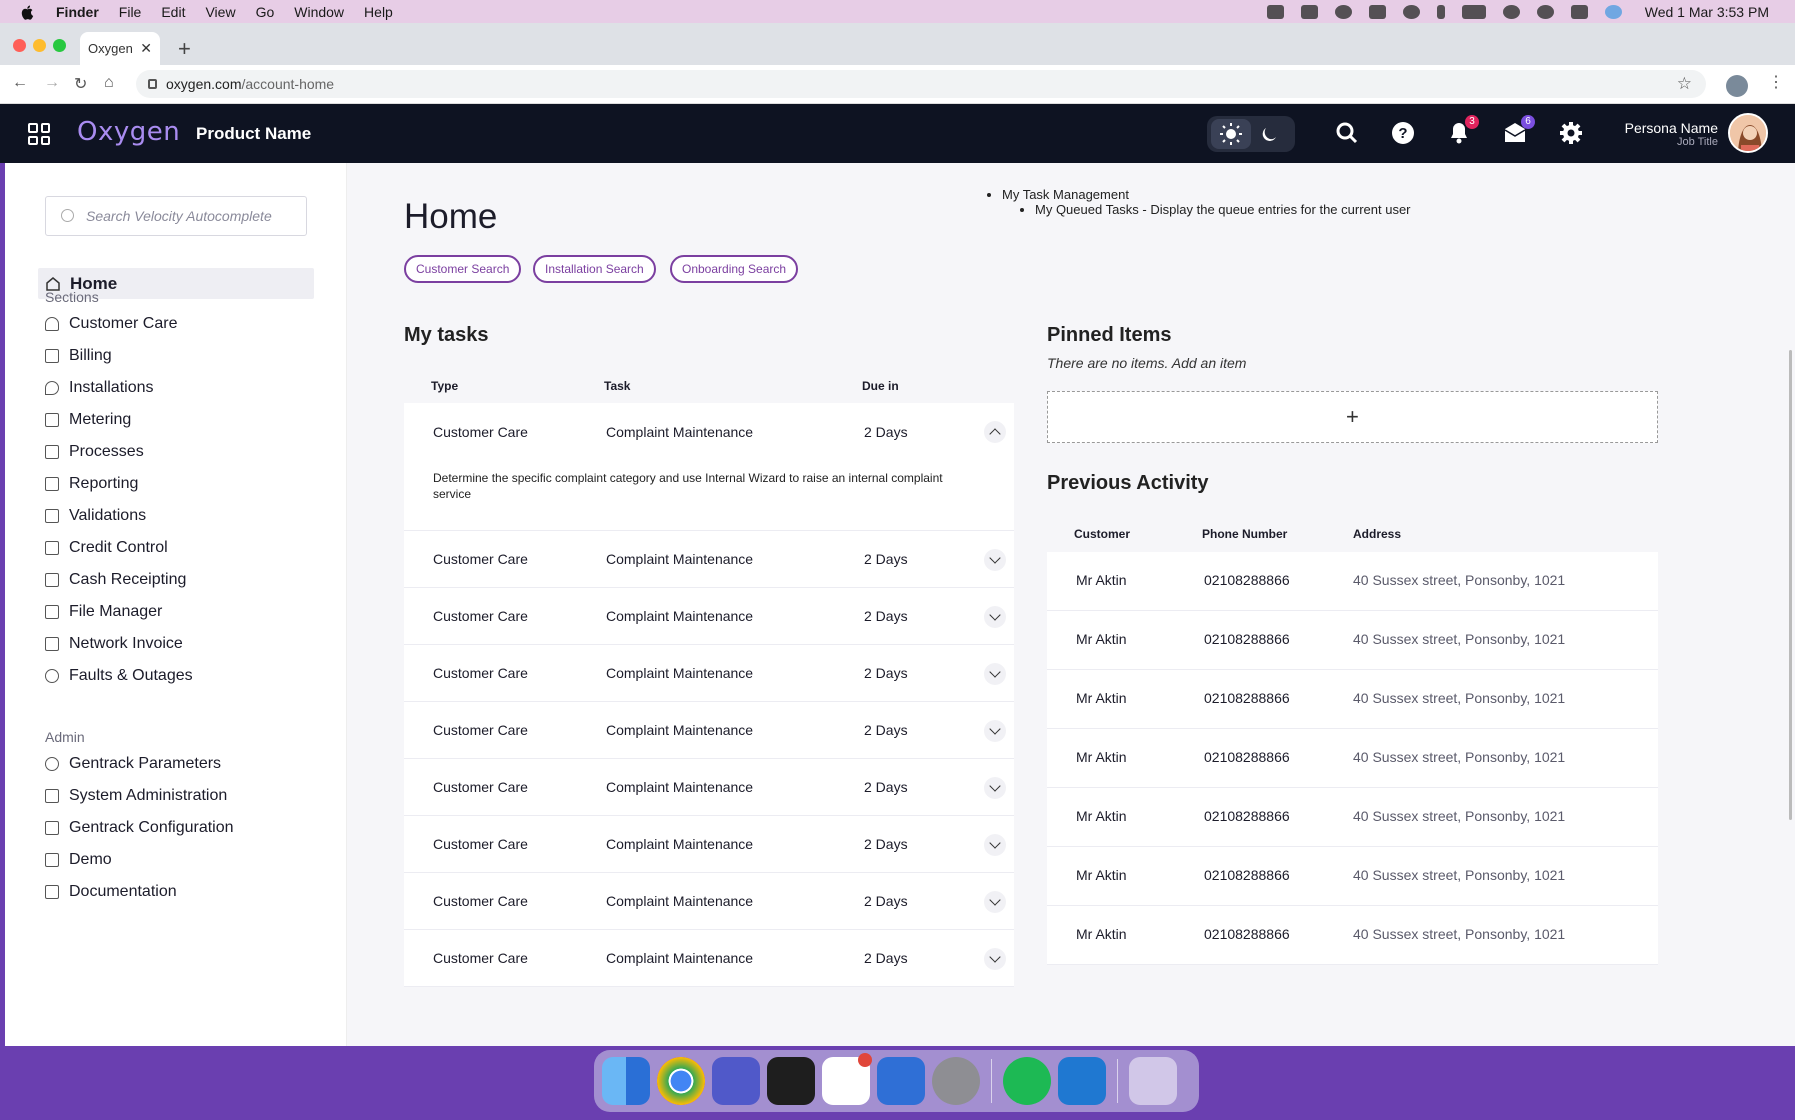 The width and height of the screenshot is (1795, 1120). Describe the element at coordinates (736, 1081) in the screenshot. I see `teams-icon` at that location.